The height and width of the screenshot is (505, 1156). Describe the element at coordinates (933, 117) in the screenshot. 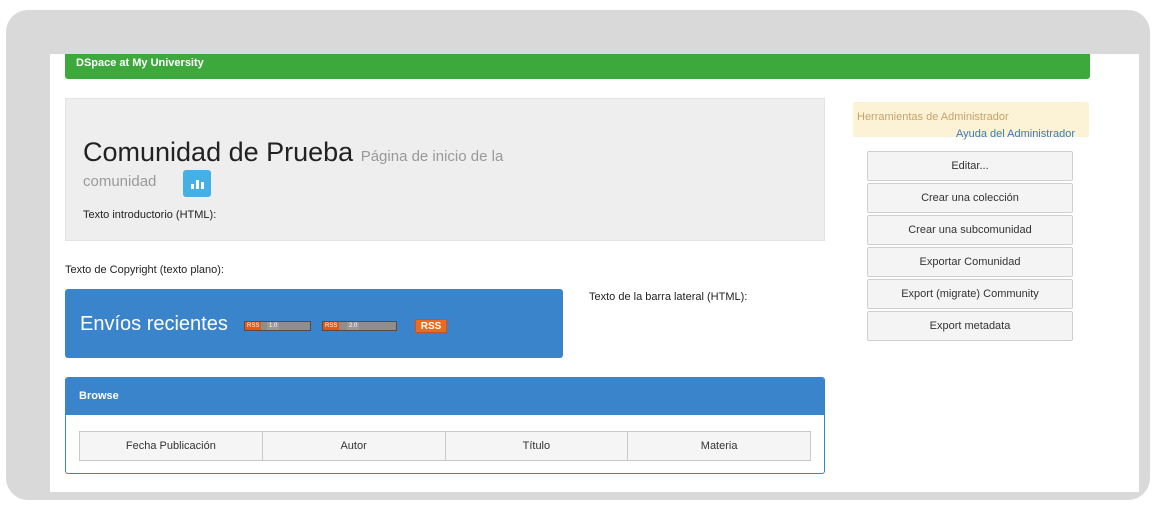

I see `admin-tools-title: Herramientas de Administrador` at that location.